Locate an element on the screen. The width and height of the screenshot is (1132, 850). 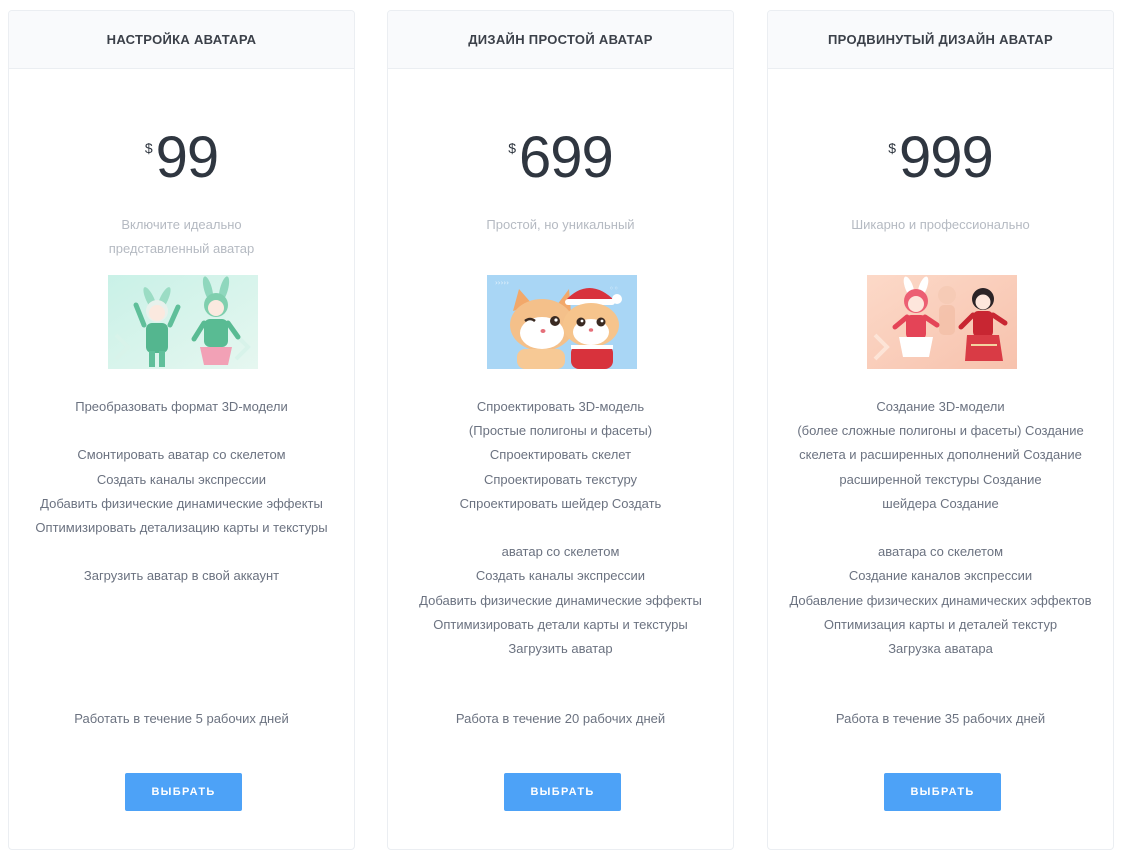
feature-item: Оптимизация карты и деталей текстур is located at coordinates (940, 624).